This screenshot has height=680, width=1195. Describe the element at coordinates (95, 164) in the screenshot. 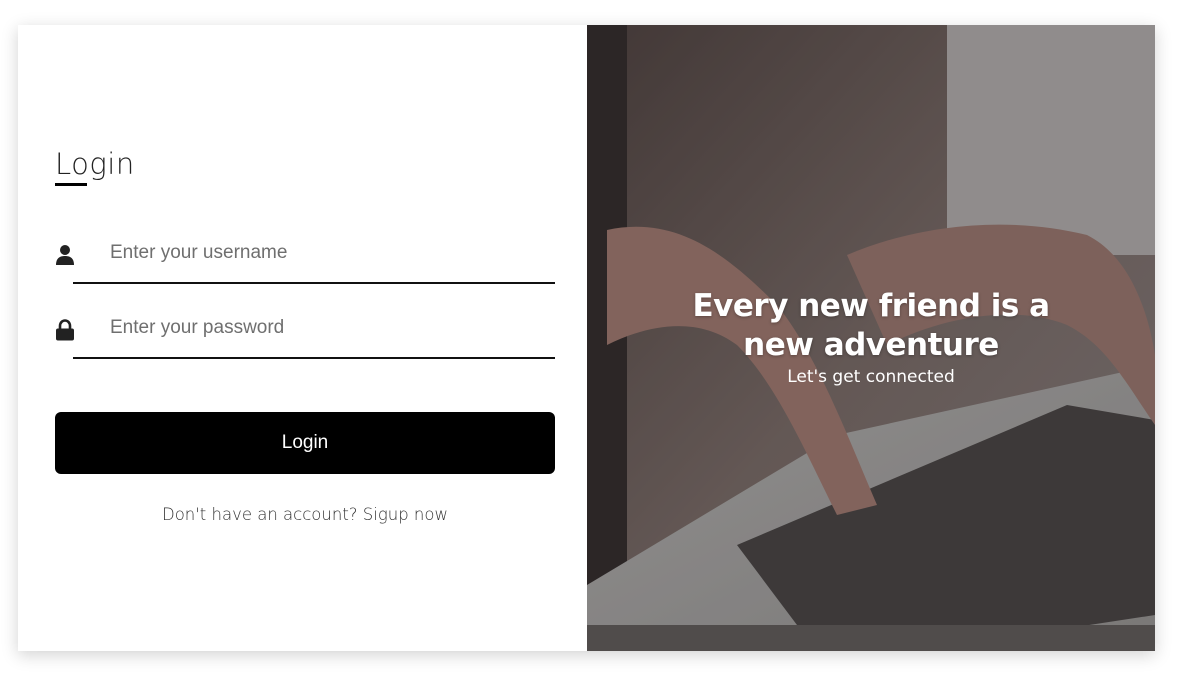

I see `login-title: Login` at that location.